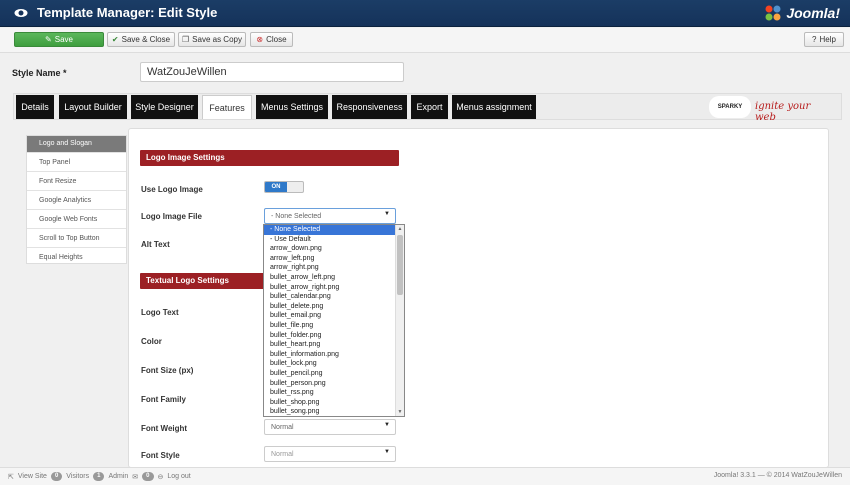 This screenshot has height=485, width=850. I want to click on view-site-link: View Site, so click(32, 476).